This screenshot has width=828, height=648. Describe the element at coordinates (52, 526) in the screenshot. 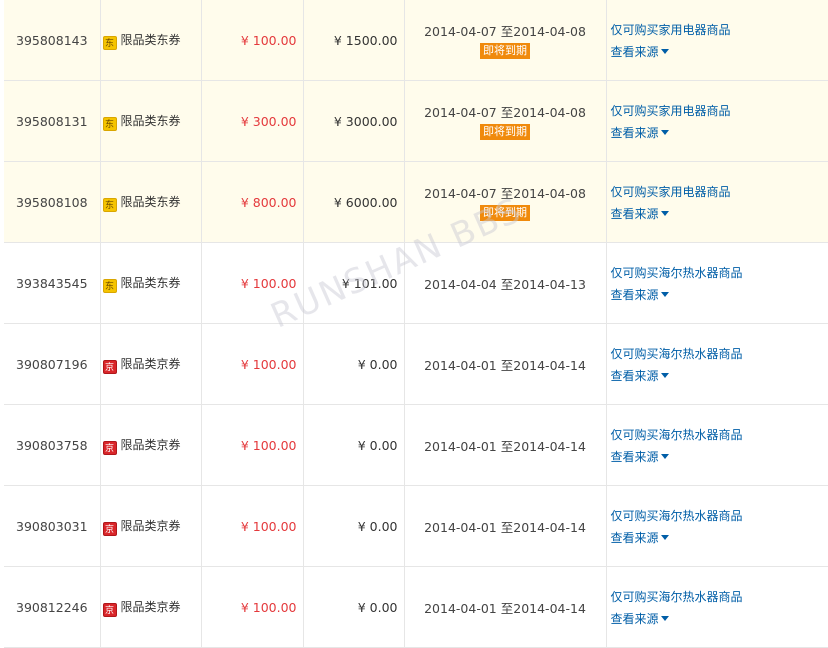

I see `coupon-id-text: 390803031` at that location.